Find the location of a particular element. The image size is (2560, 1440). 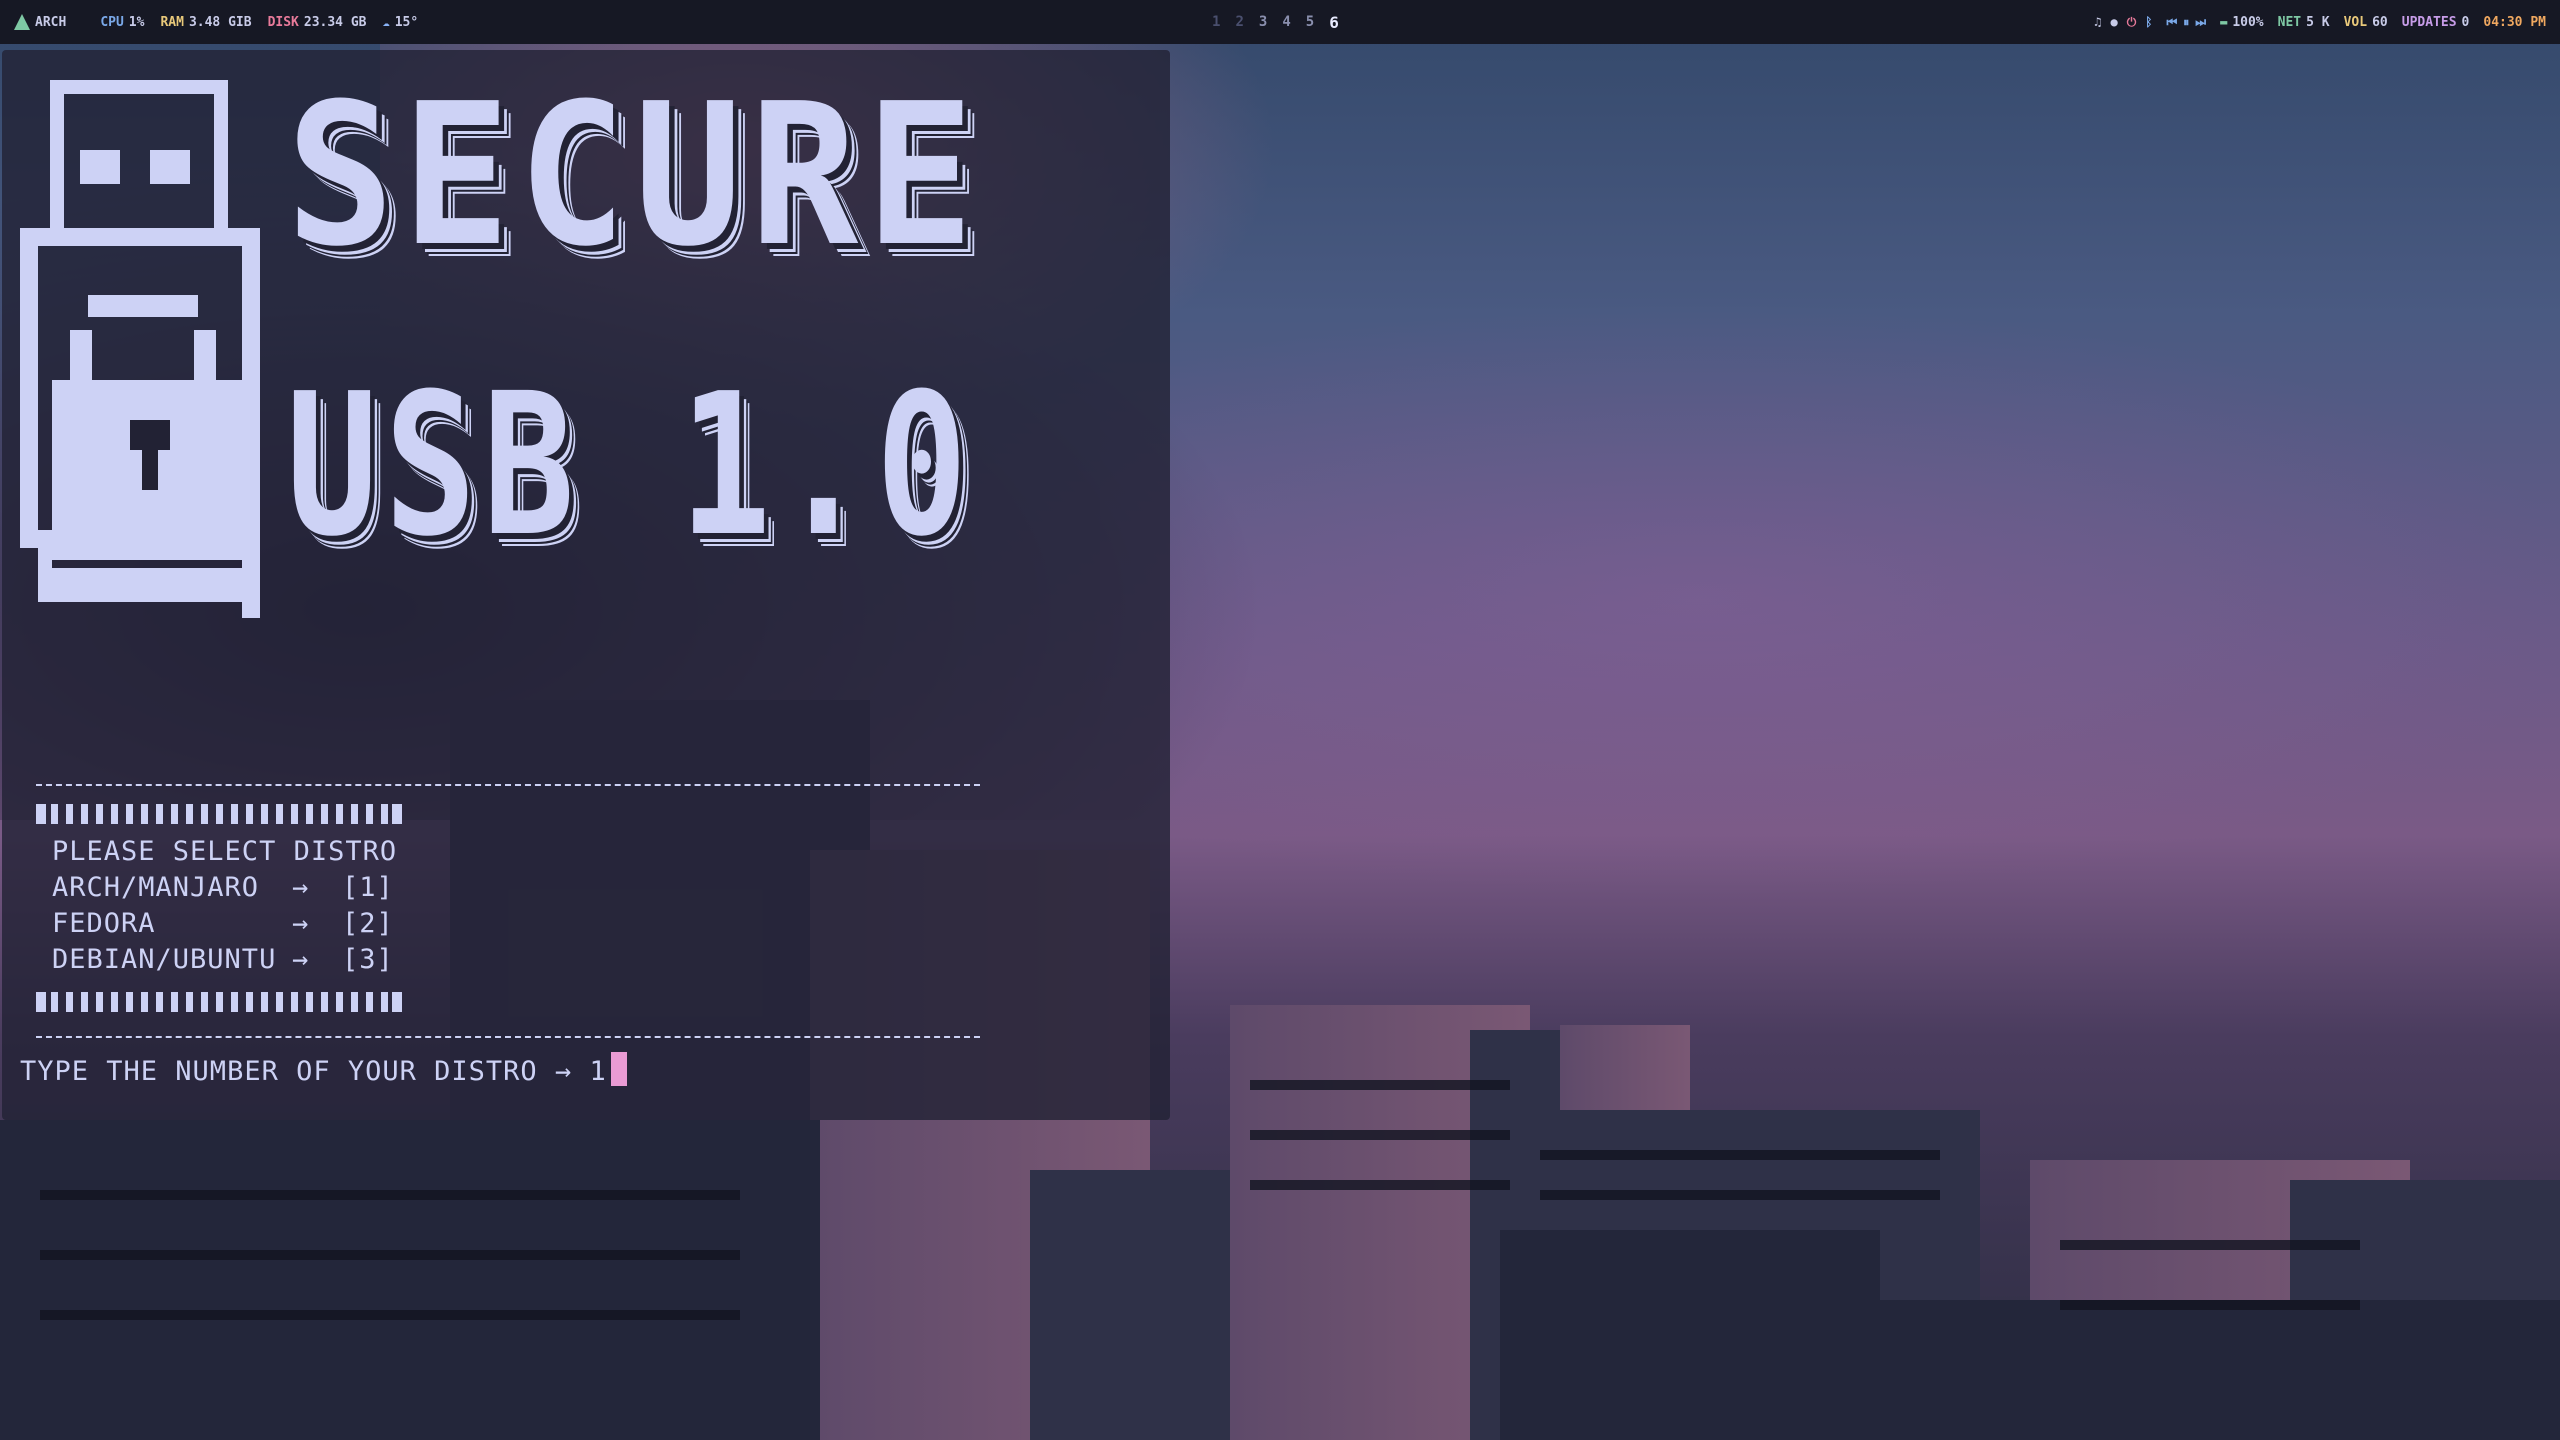

arch-logo-icon is located at coordinates (22, 22).